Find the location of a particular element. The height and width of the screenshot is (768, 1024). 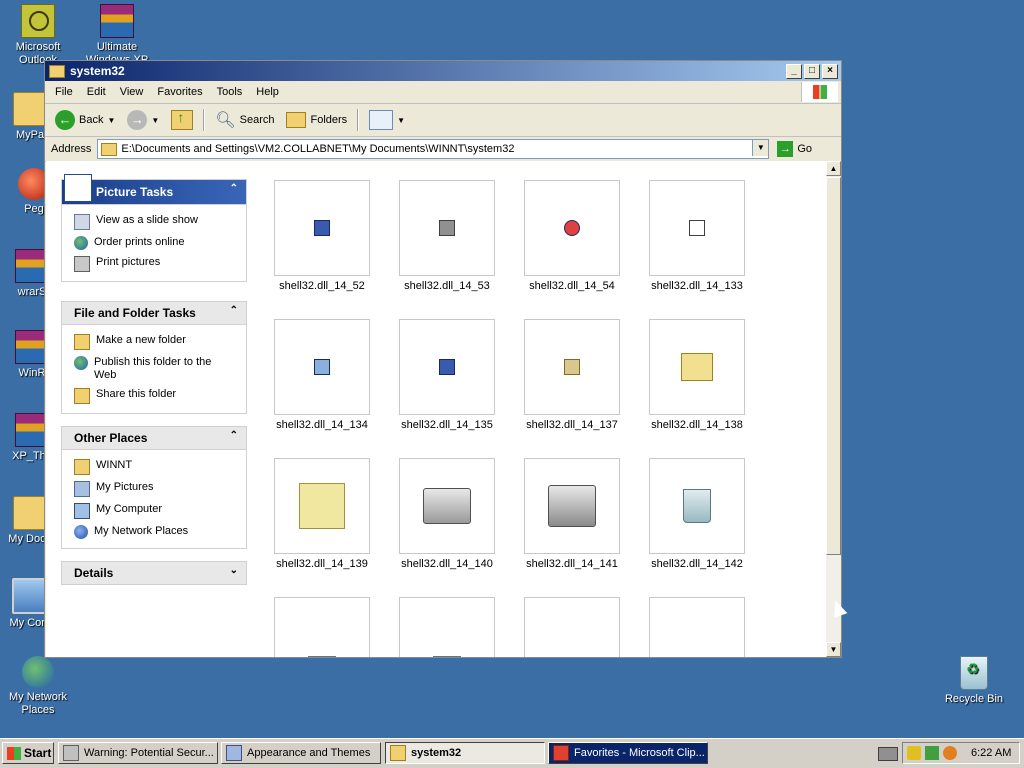

panel-title: Details is located at coordinates (94, 573).